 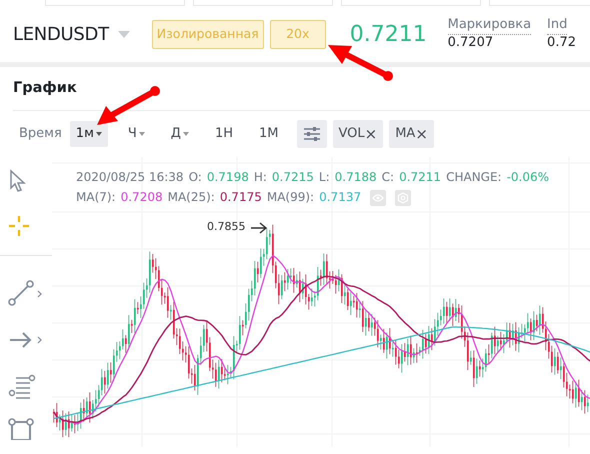 What do you see at coordinates (324, 177) in the screenshot?
I see `ohlc-label: L:` at bounding box center [324, 177].